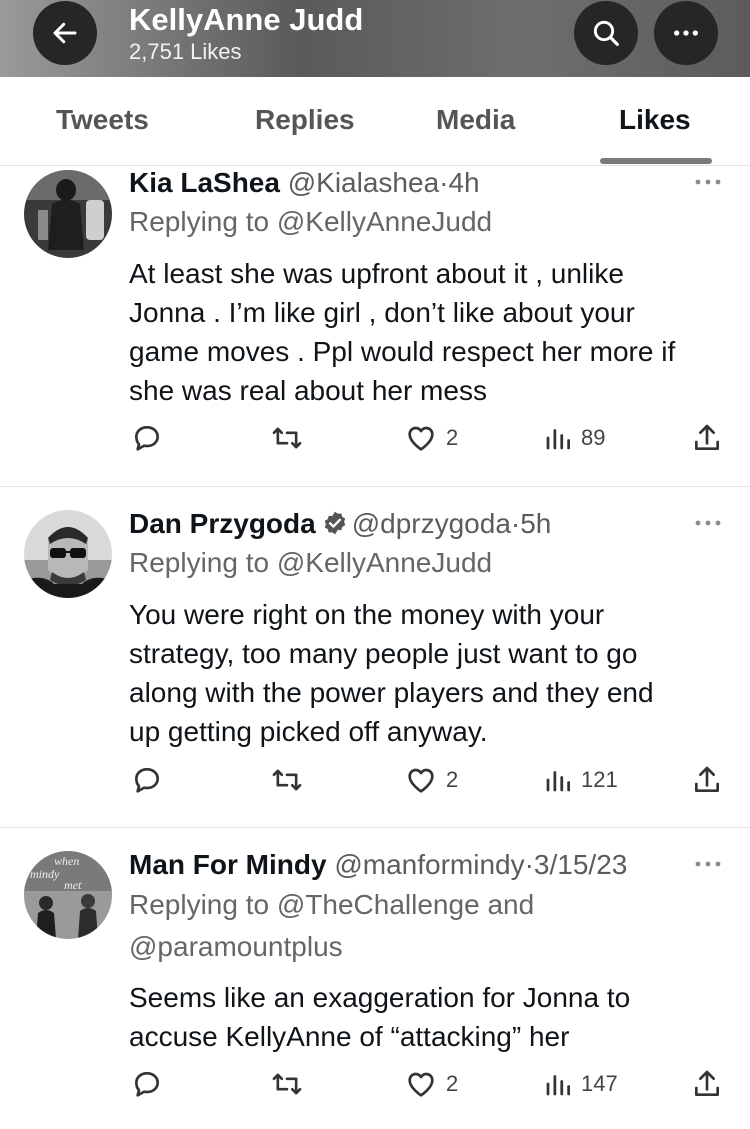 The image size is (750, 1129). I want to click on tab-media: Media, so click(475, 120).